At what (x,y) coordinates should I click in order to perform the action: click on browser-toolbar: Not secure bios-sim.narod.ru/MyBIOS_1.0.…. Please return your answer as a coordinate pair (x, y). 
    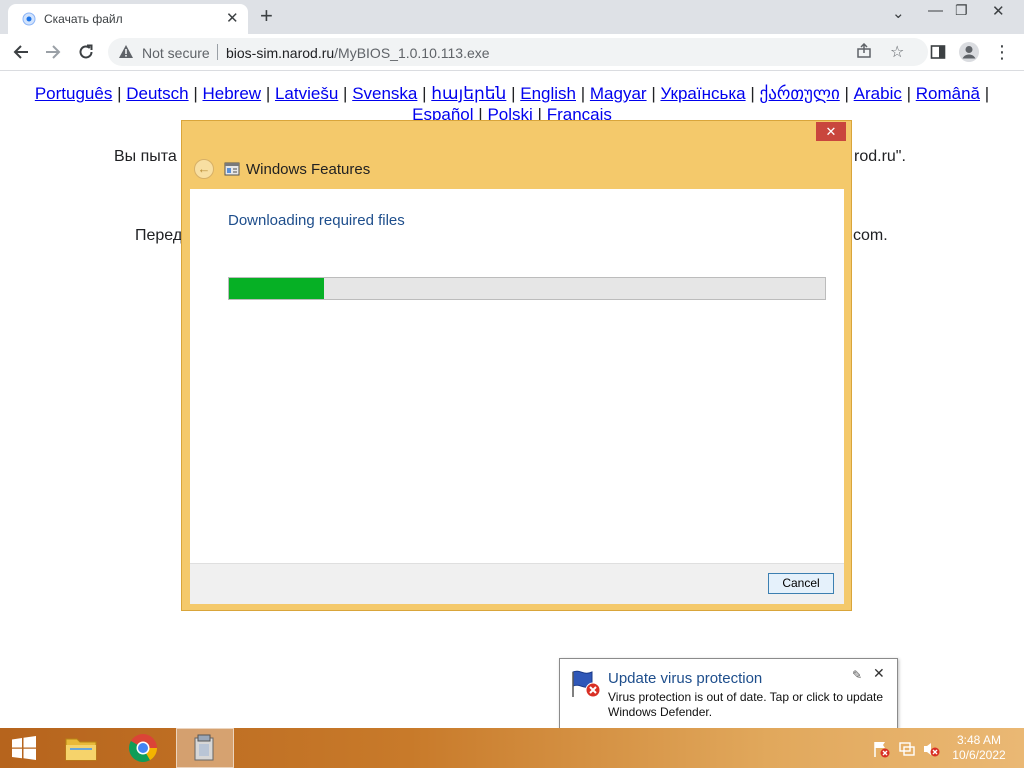
    Looking at the image, I should click on (512, 52).